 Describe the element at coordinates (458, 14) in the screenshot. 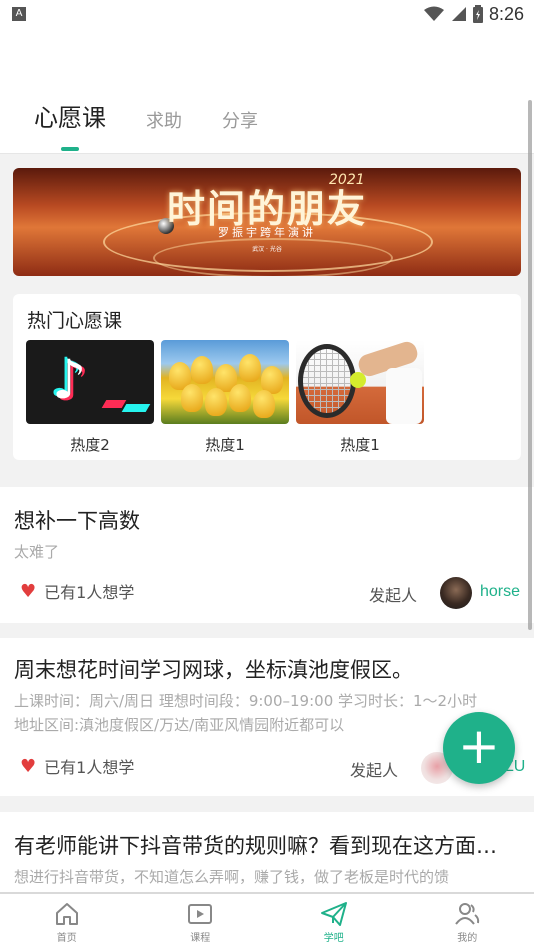

I see `signal-icon` at that location.